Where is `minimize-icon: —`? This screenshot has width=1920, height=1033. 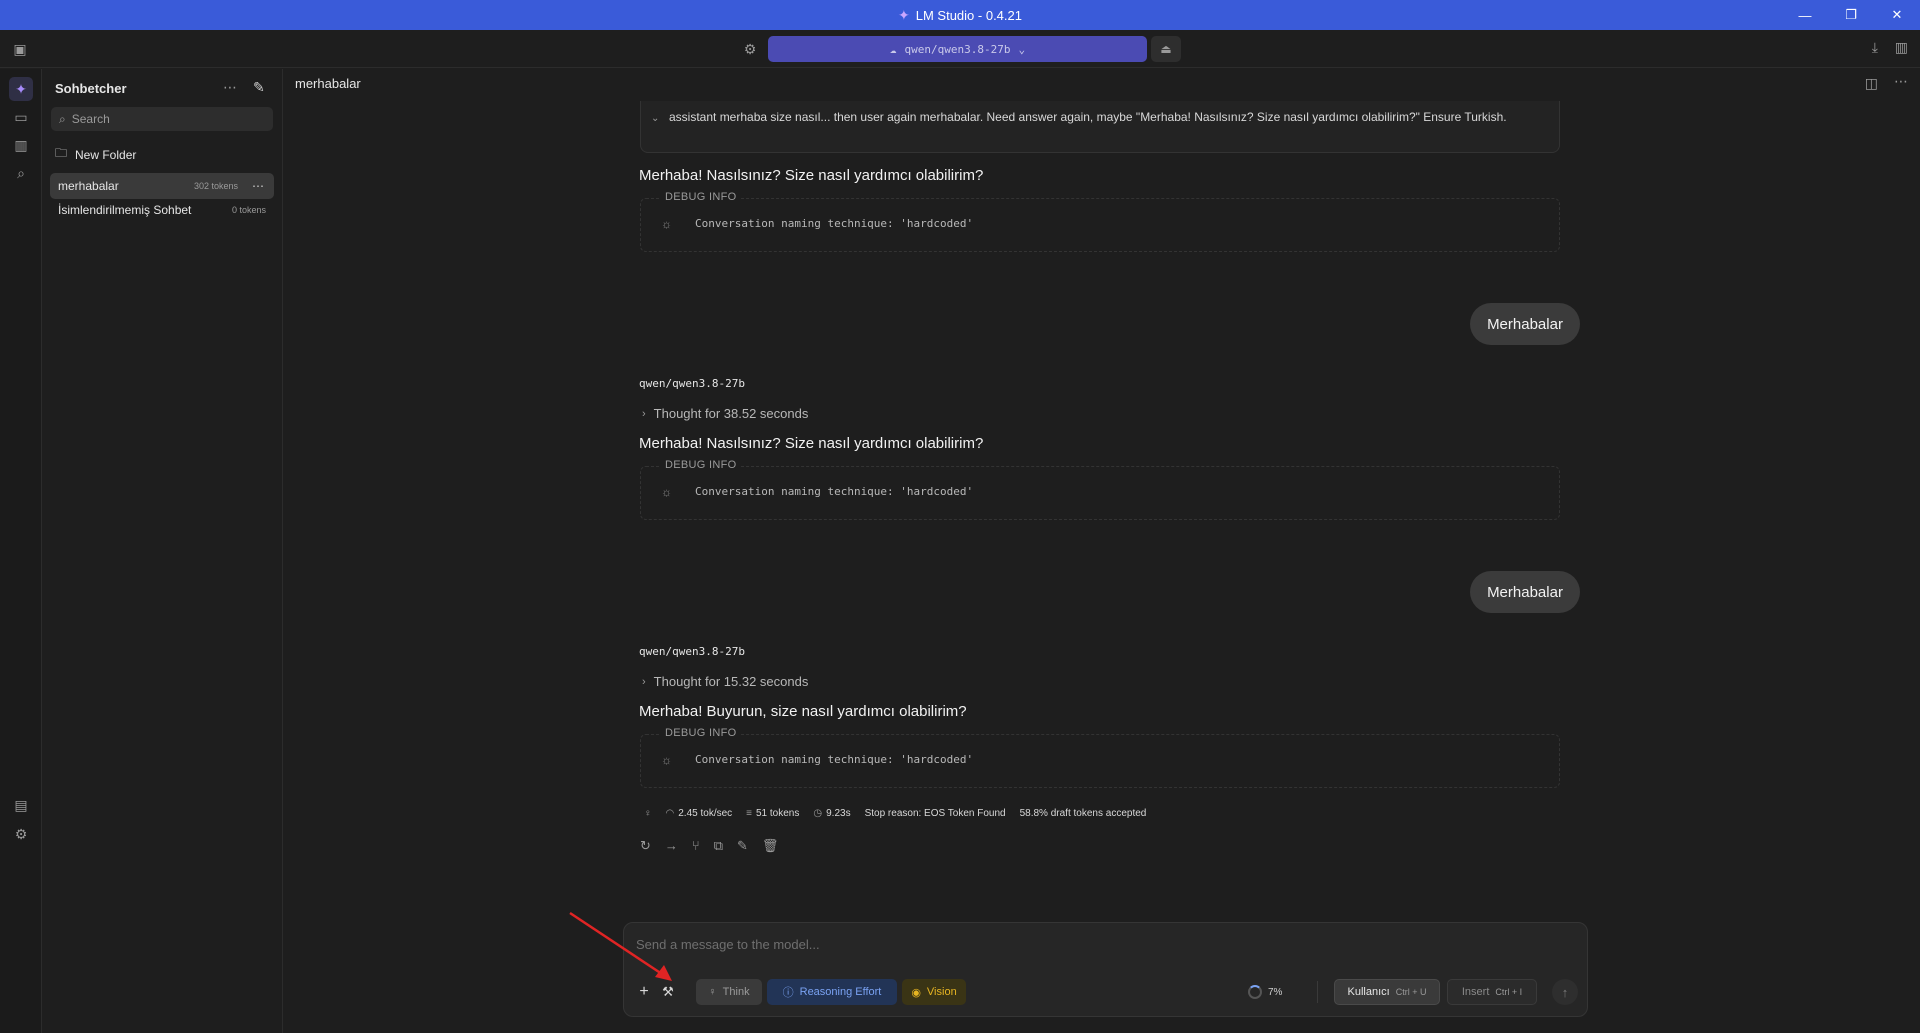
minimize-icon: — is located at coordinates (1805, 15).